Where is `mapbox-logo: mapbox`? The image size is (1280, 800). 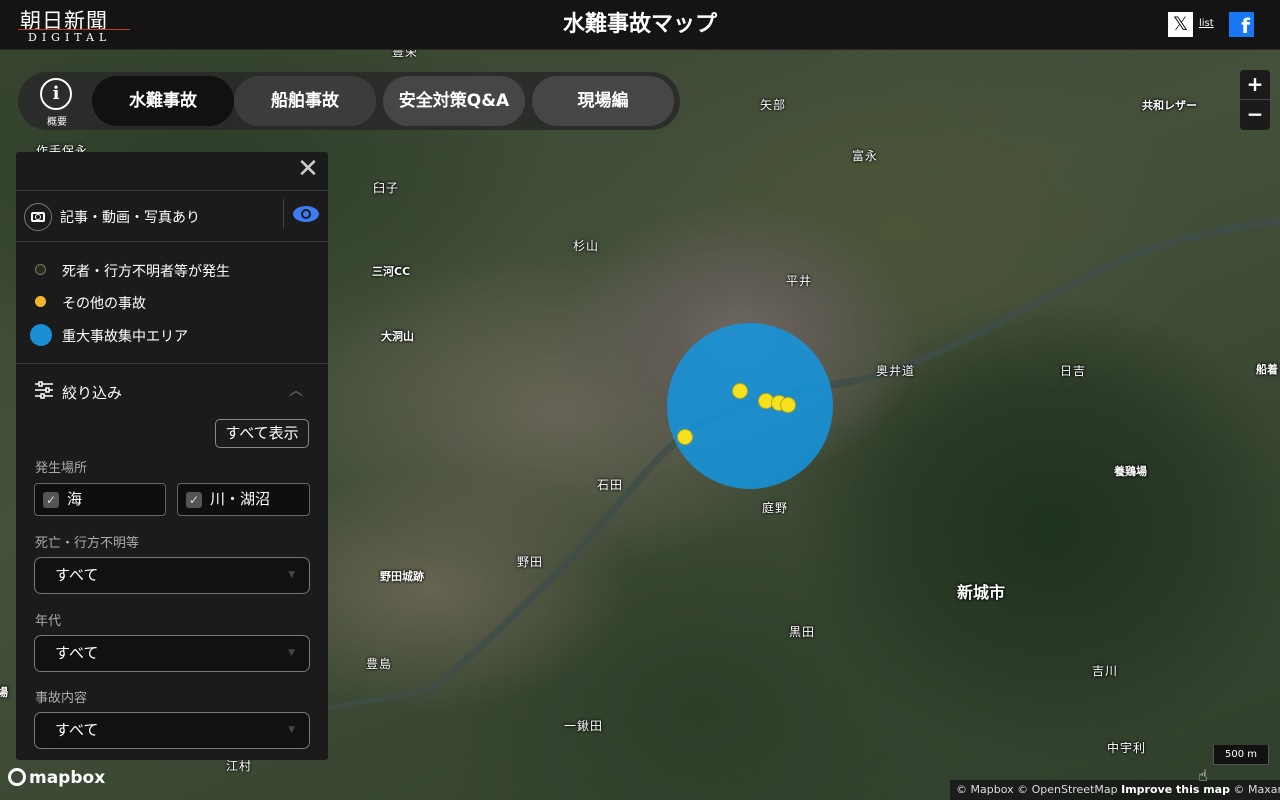 mapbox-logo: mapbox is located at coordinates (56, 778).